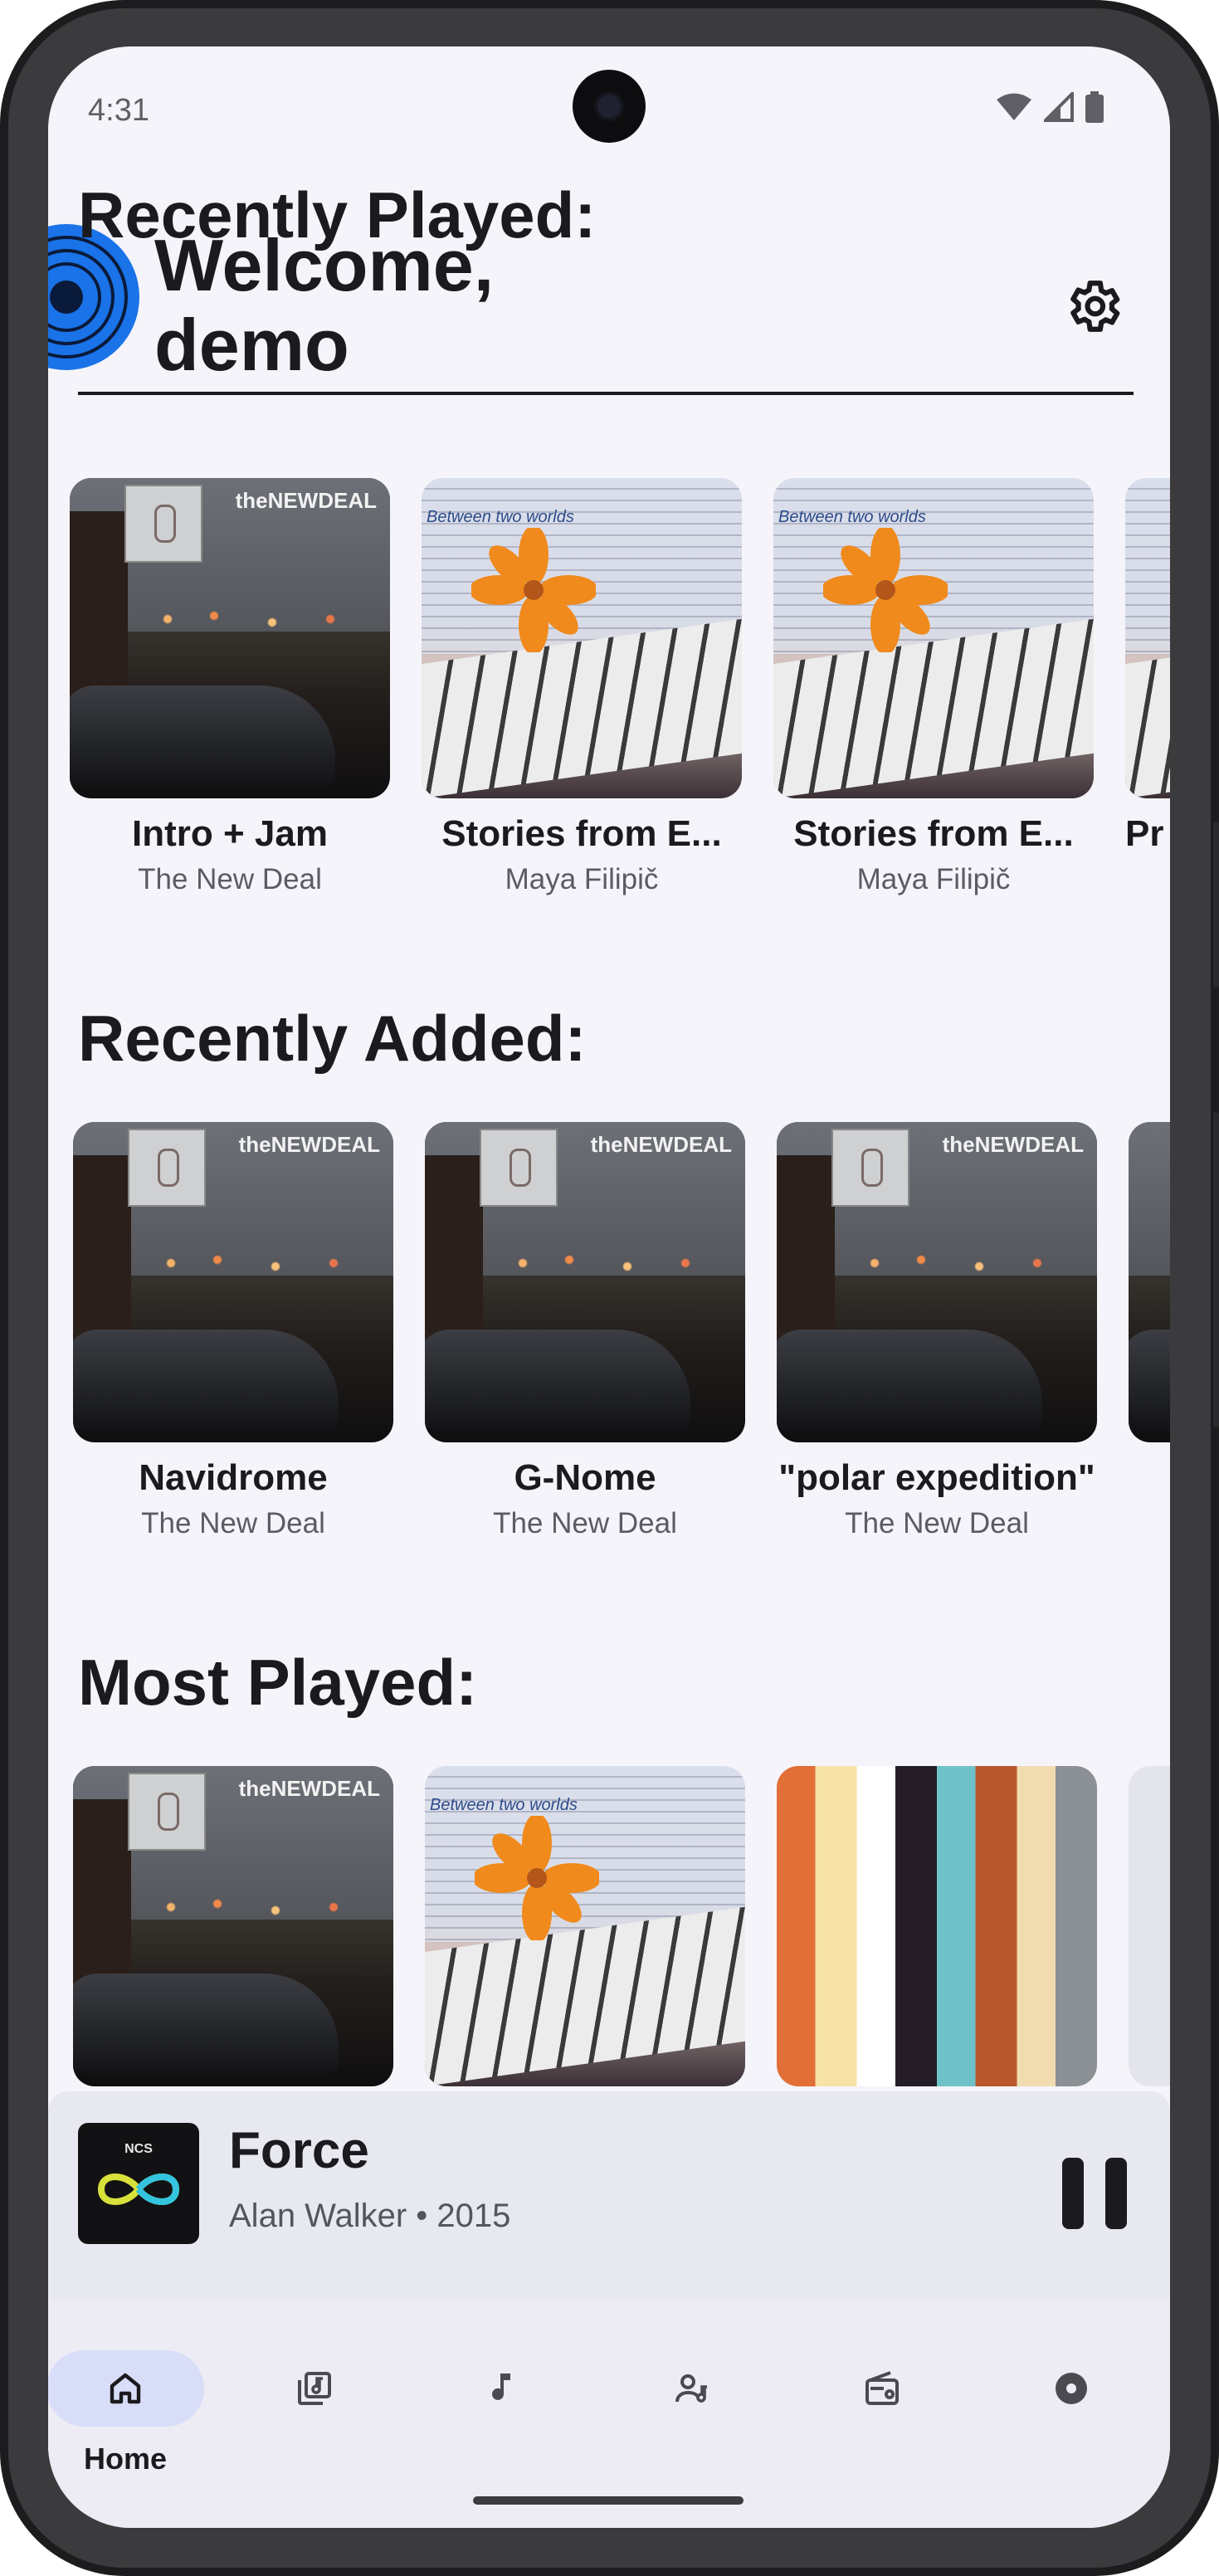 The image size is (1219, 2576). Describe the element at coordinates (338, 214) in the screenshot. I see `section-title-recently-played: Recently Played:` at that location.